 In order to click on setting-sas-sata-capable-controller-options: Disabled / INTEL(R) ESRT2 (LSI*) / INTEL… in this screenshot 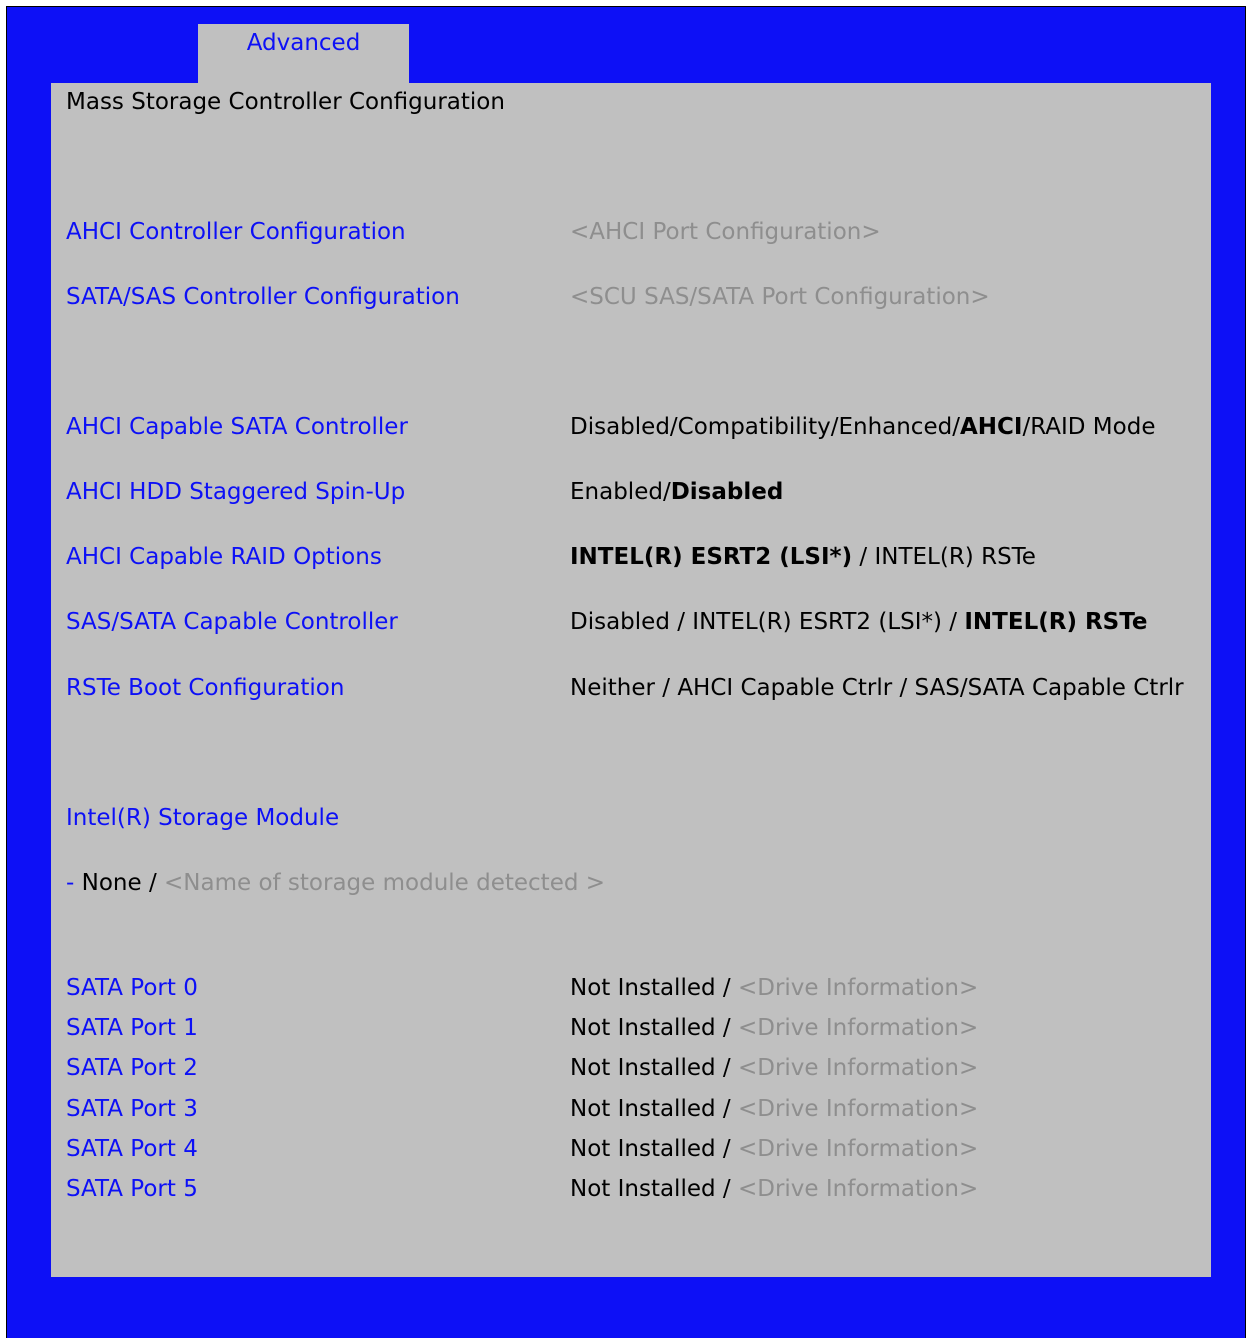, I will do `click(858, 622)`.